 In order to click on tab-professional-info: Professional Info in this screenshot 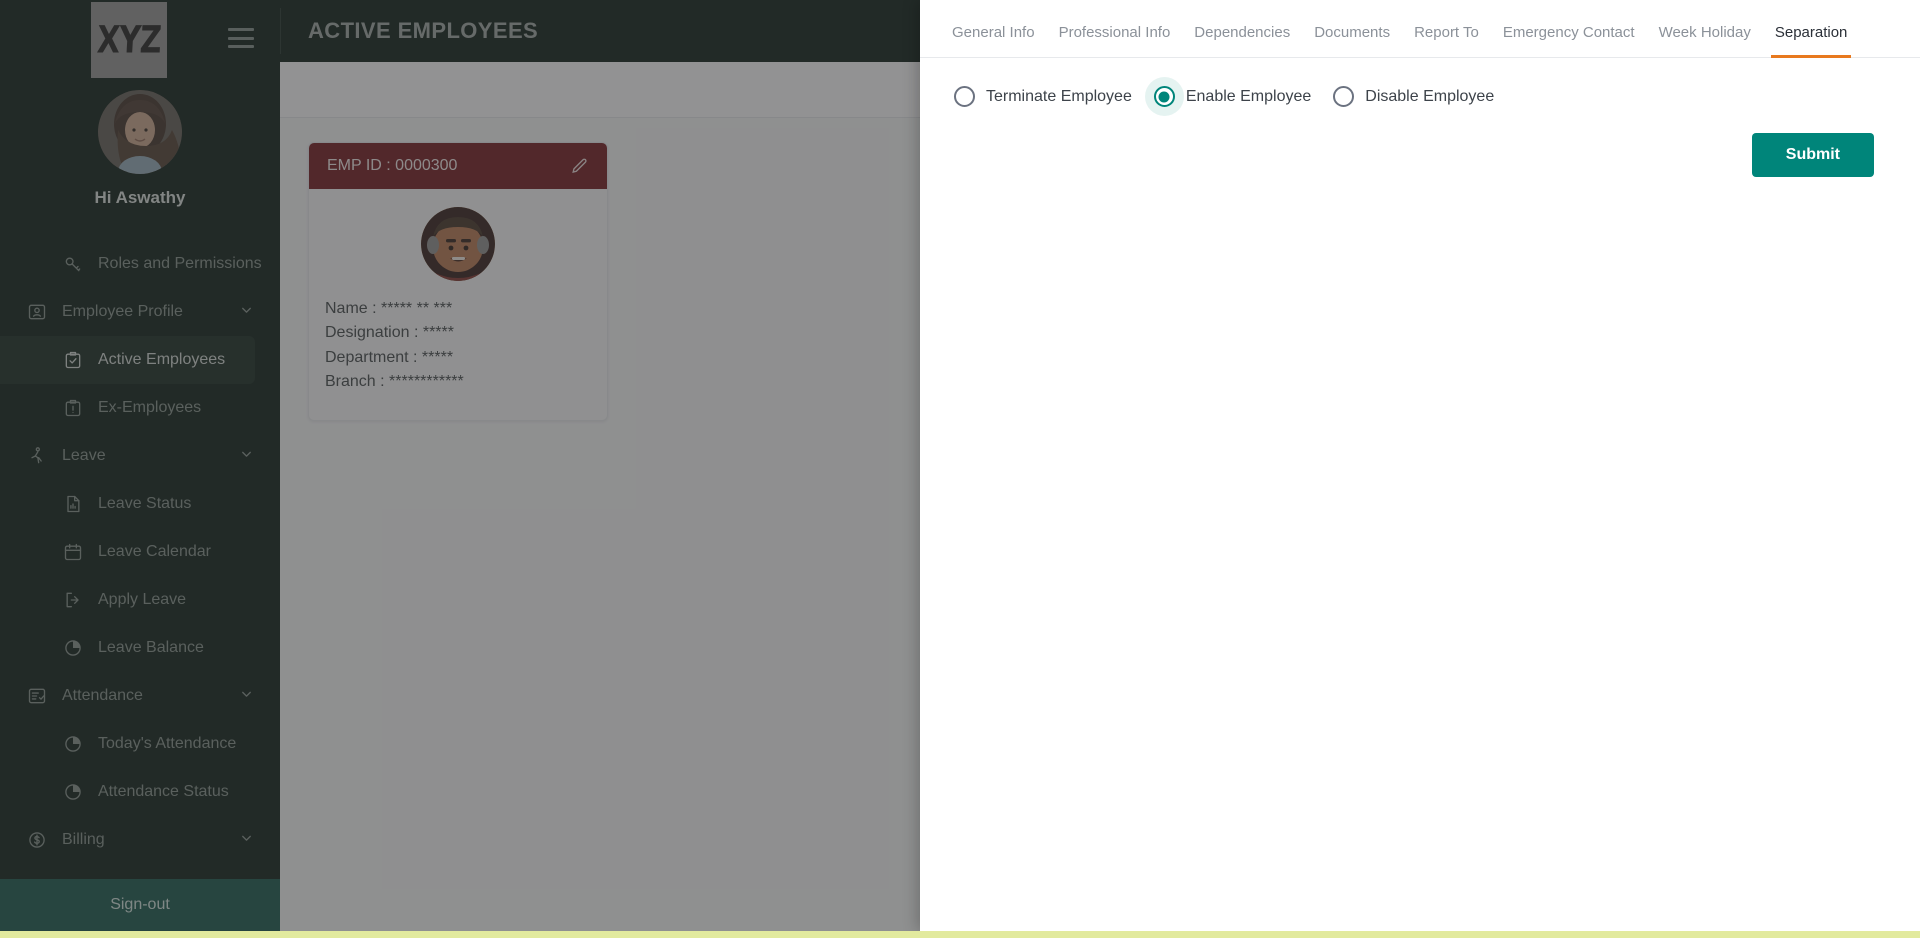, I will do `click(1115, 40)`.